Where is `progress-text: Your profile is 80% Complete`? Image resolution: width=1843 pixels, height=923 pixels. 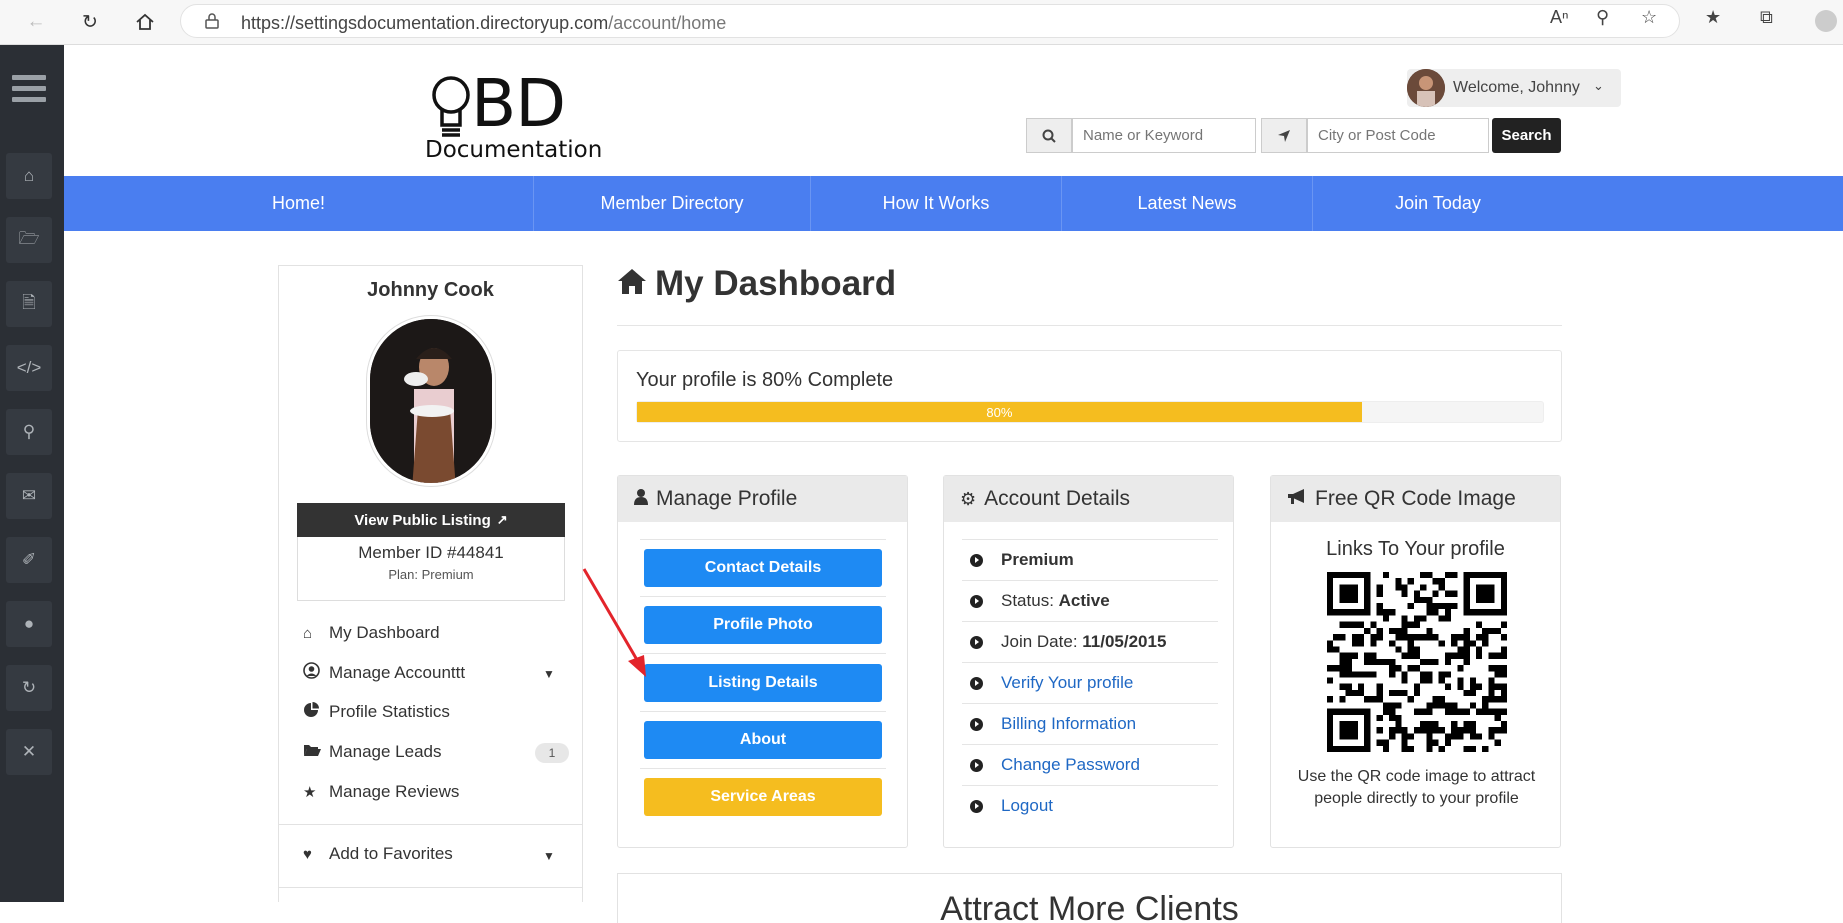 progress-text: Your profile is 80% Complete is located at coordinates (765, 380).